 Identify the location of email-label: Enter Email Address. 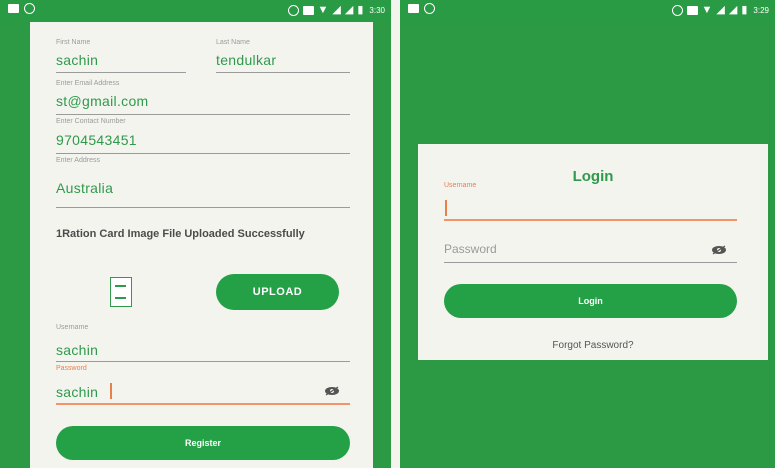
(88, 83).